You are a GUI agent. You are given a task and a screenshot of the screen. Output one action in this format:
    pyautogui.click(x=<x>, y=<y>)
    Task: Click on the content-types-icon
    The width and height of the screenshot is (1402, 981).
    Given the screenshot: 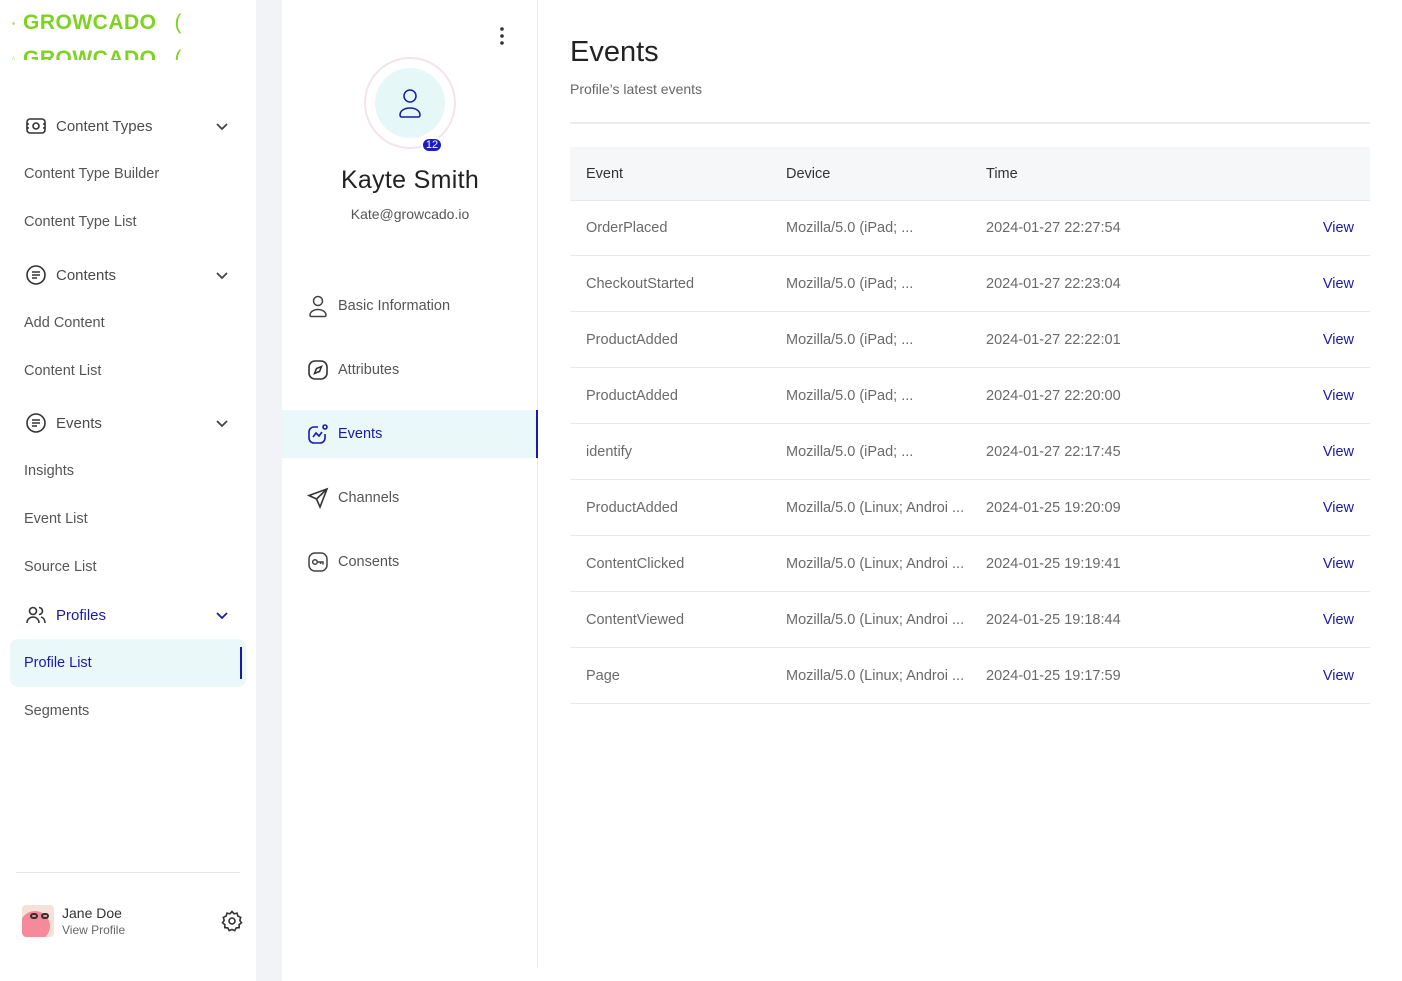 What is the action you would take?
    pyautogui.click(x=36, y=126)
    